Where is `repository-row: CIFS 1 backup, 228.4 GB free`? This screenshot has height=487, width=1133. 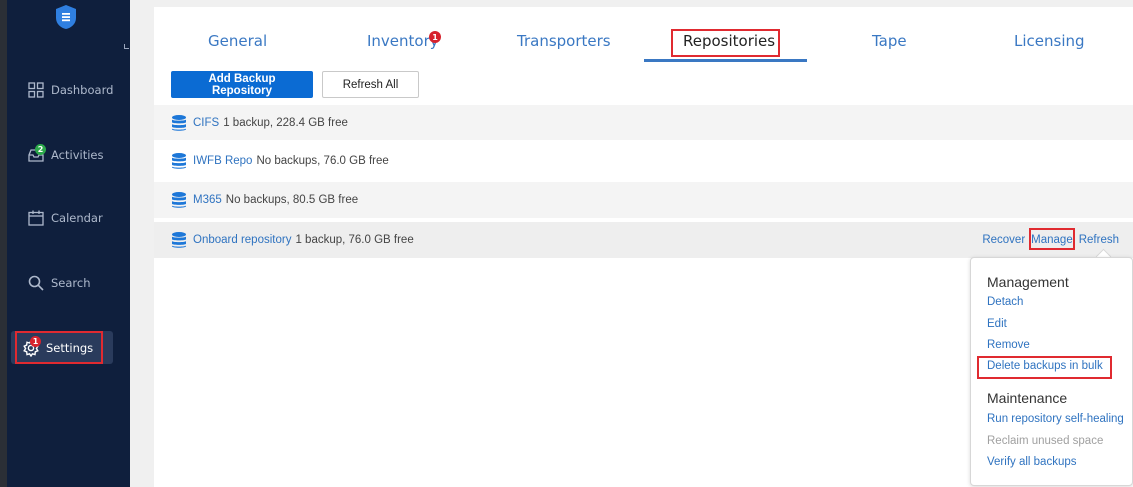 repository-row: CIFS 1 backup, 228.4 GB free is located at coordinates (643, 122).